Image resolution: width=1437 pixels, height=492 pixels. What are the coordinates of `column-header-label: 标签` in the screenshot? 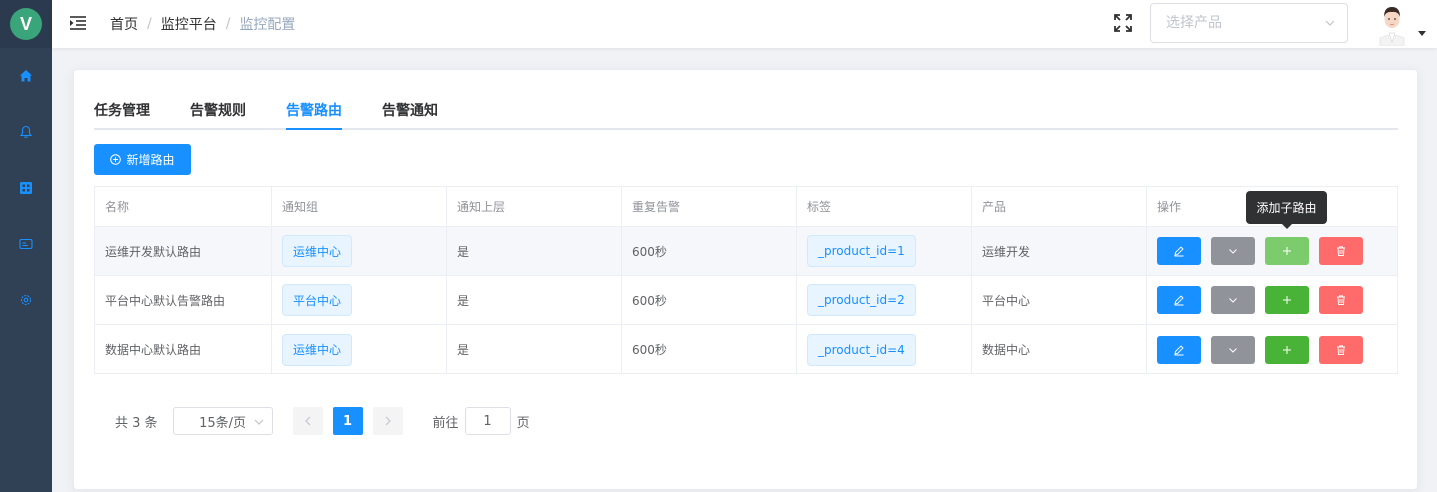 It's located at (884, 206).